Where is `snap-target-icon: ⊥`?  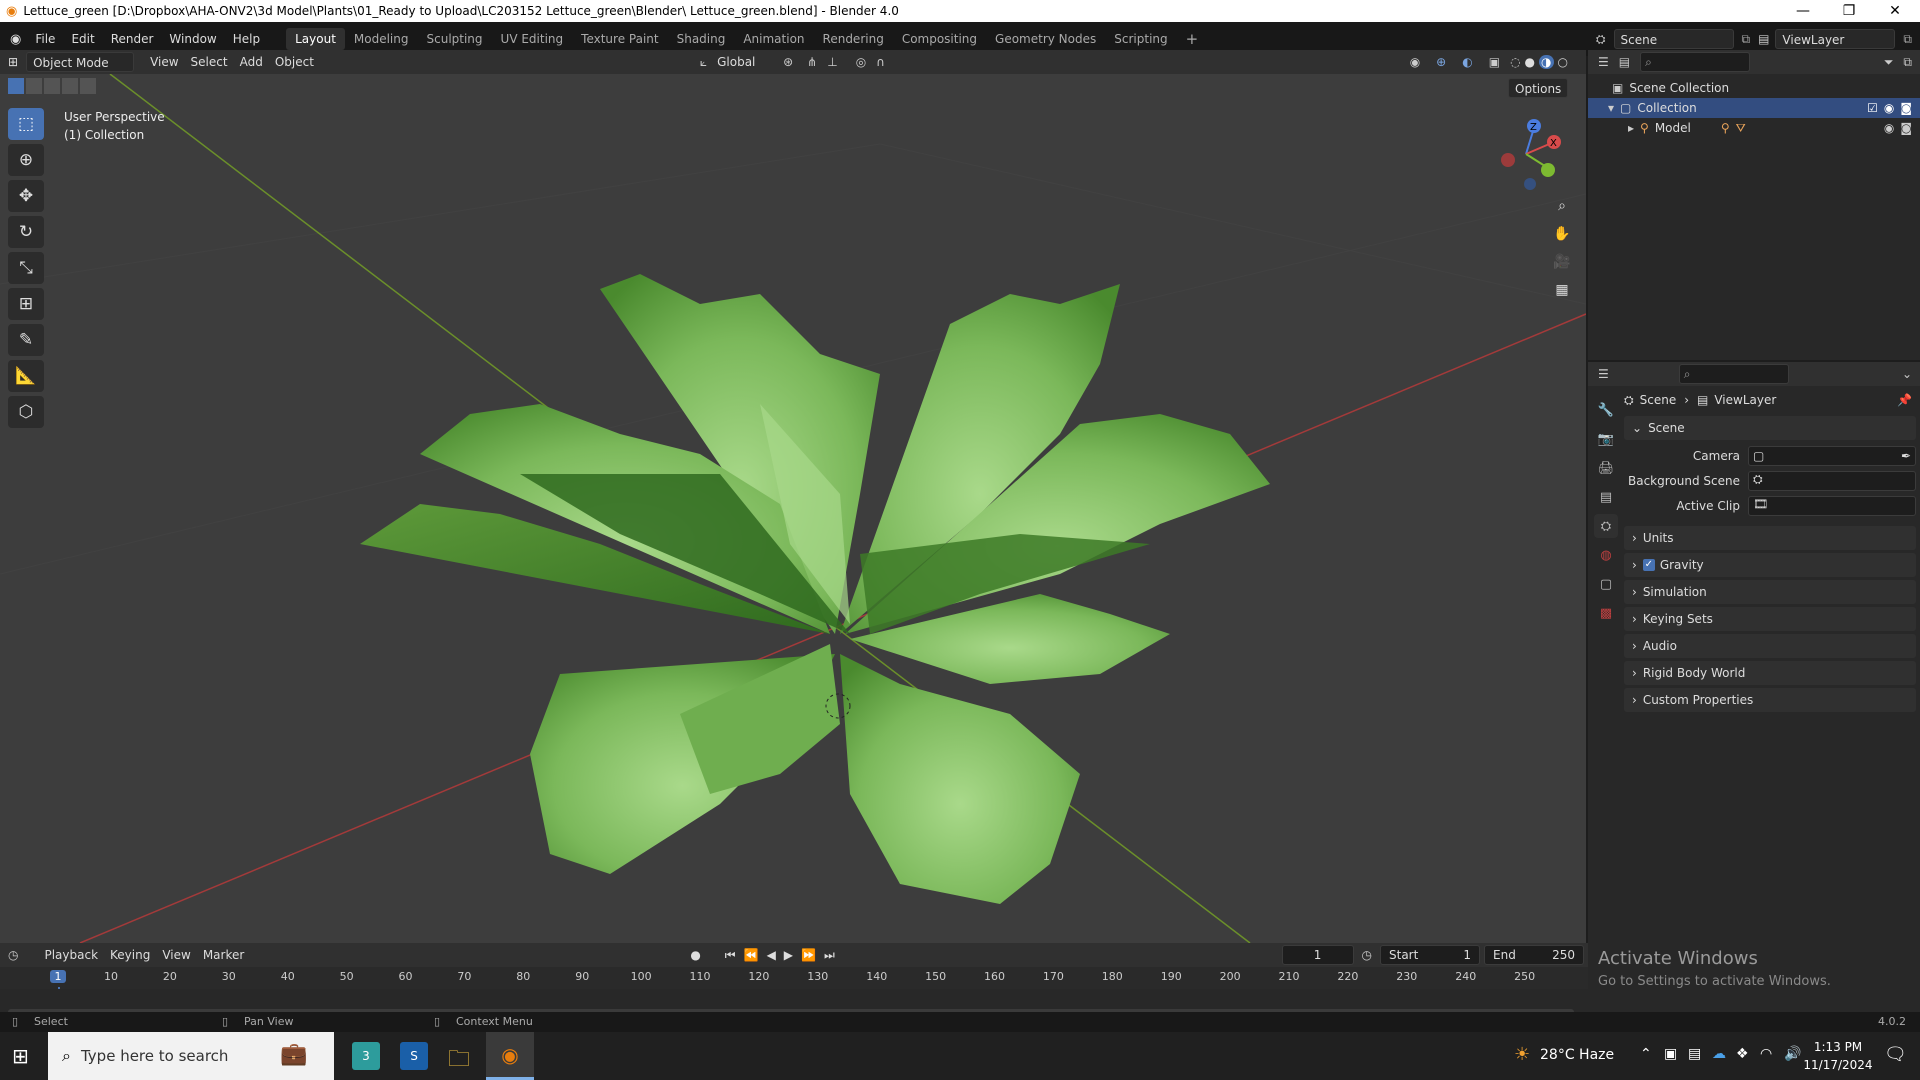
snap-target-icon: ⊥ is located at coordinates (832, 62).